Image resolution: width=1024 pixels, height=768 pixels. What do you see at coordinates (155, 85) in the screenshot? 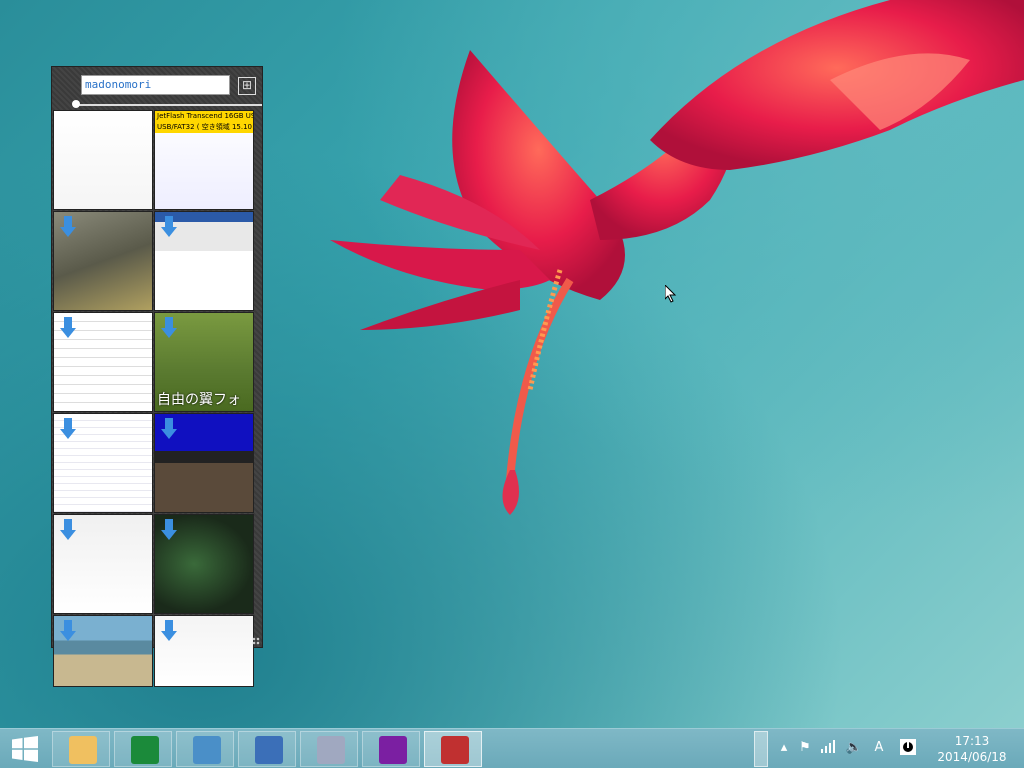
I see `search-input: madonomori` at bounding box center [155, 85].